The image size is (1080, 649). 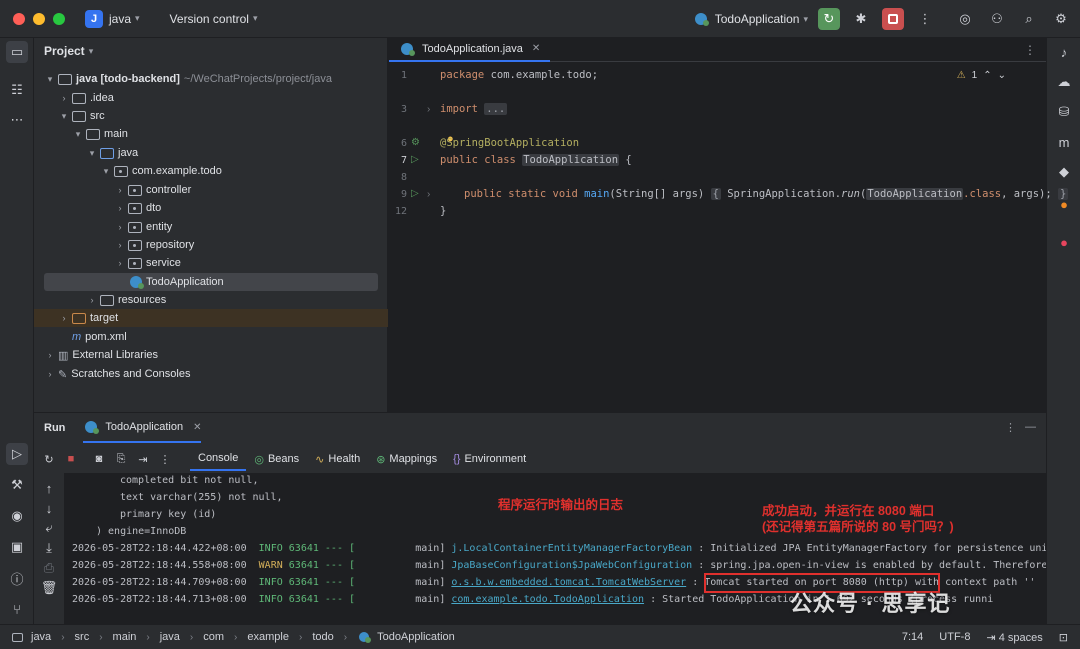 What do you see at coordinates (415, 142) in the screenshot?
I see `spring-bean-gutter-icon: ⚙` at bounding box center [415, 142].